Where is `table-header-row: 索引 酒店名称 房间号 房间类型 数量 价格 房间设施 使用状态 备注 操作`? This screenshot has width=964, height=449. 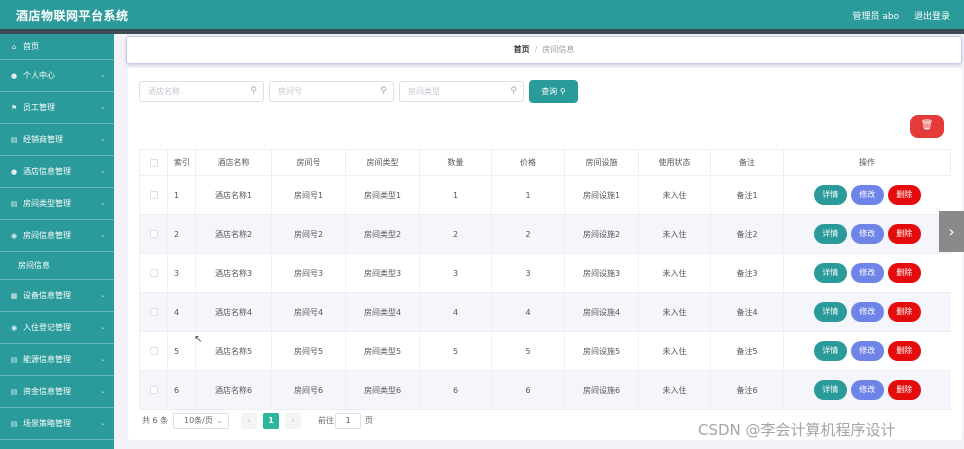 table-header-row: 索引 酒店名称 房间号 房间类型 数量 价格 房间设施 使用状态 备注 操作 is located at coordinates (545, 162).